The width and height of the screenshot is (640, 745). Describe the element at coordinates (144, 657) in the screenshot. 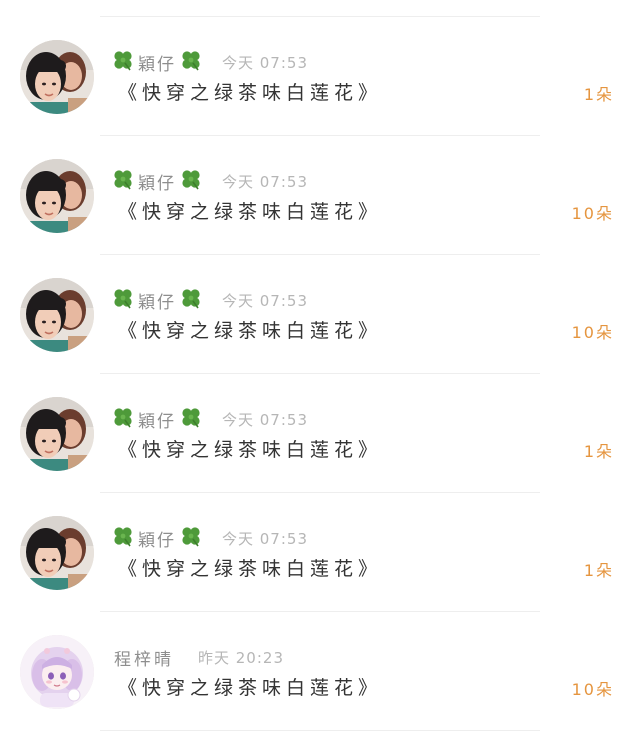

I see `username: 程梓晴` at that location.